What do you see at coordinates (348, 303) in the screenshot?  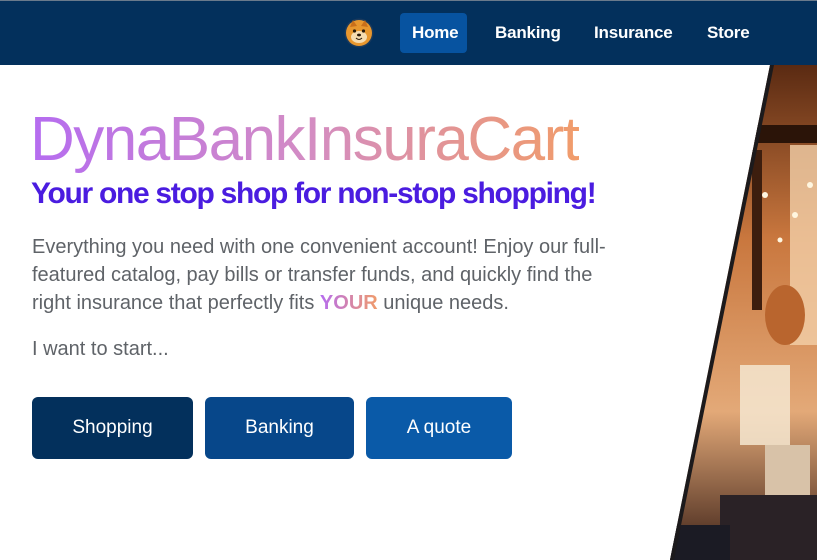 I see `description-highlight: YOUR` at bounding box center [348, 303].